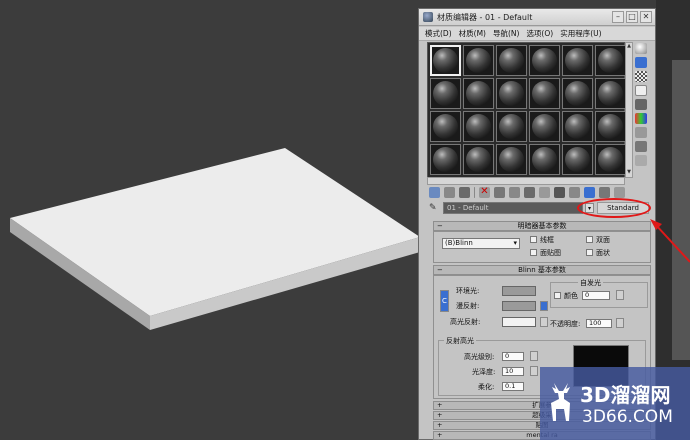  Describe the element at coordinates (625, 395) in the screenshot. I see `watermark-brand: 3D溜溜网` at that location.